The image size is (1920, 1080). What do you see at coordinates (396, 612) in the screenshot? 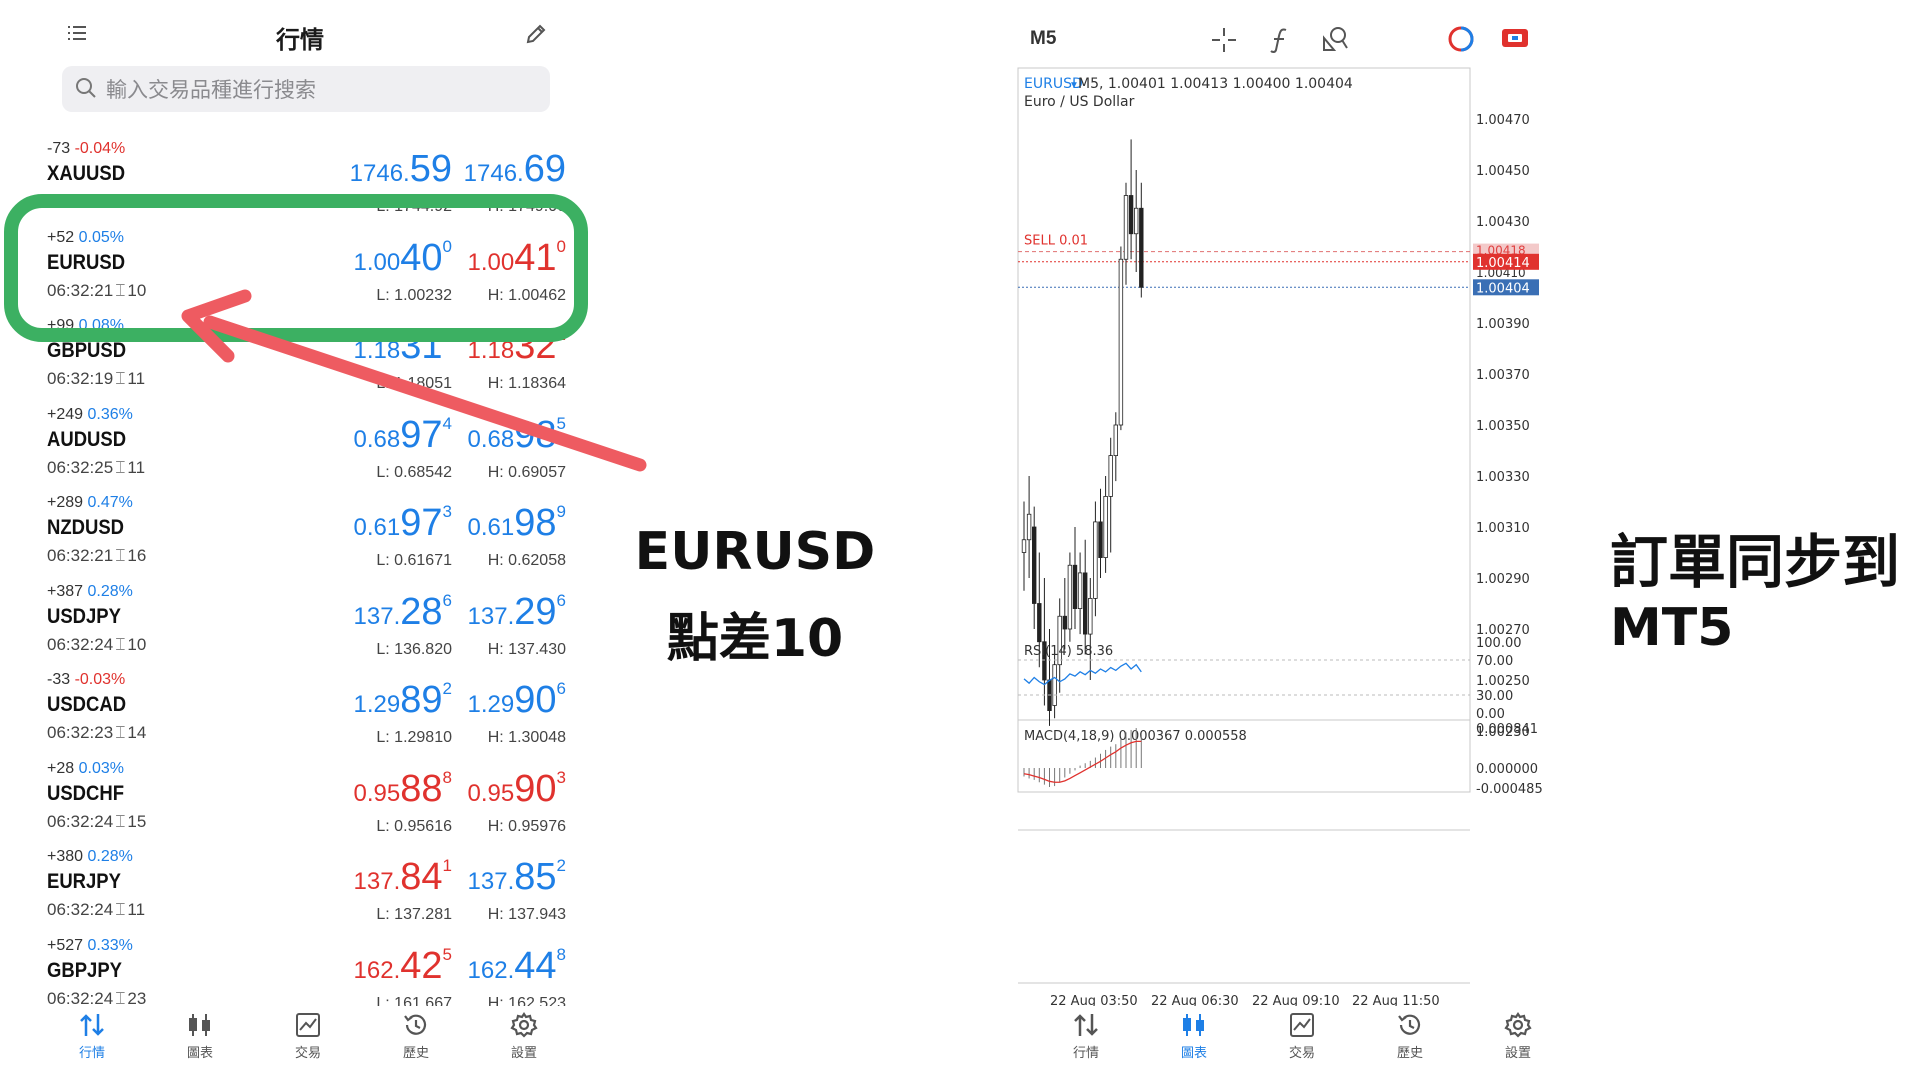
I see `bid-price: 137.286` at bounding box center [396, 612].